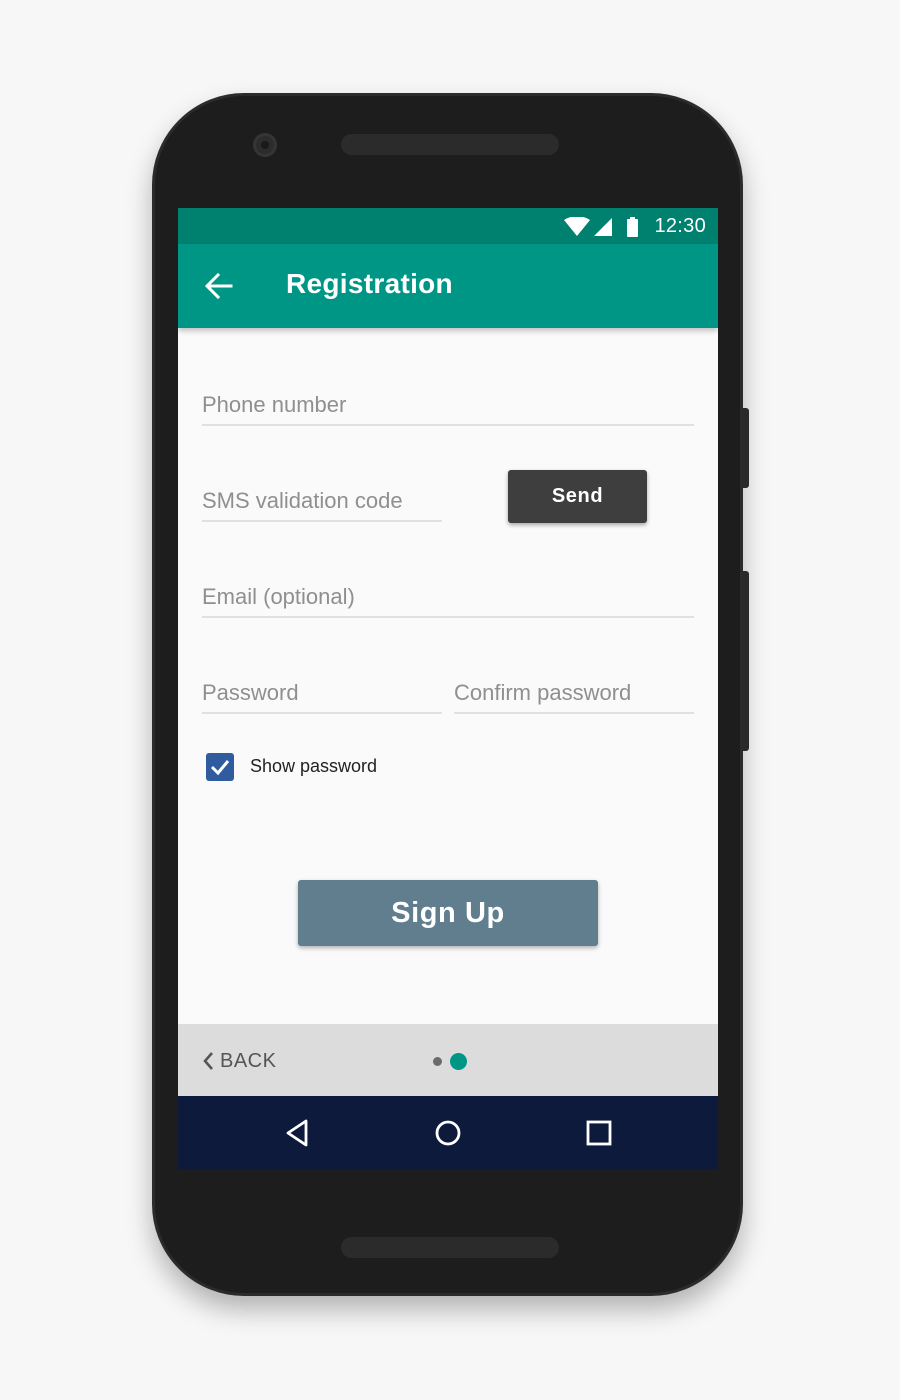 This screenshot has height=1400, width=900. I want to click on nav-back-icon, so click(298, 1133).